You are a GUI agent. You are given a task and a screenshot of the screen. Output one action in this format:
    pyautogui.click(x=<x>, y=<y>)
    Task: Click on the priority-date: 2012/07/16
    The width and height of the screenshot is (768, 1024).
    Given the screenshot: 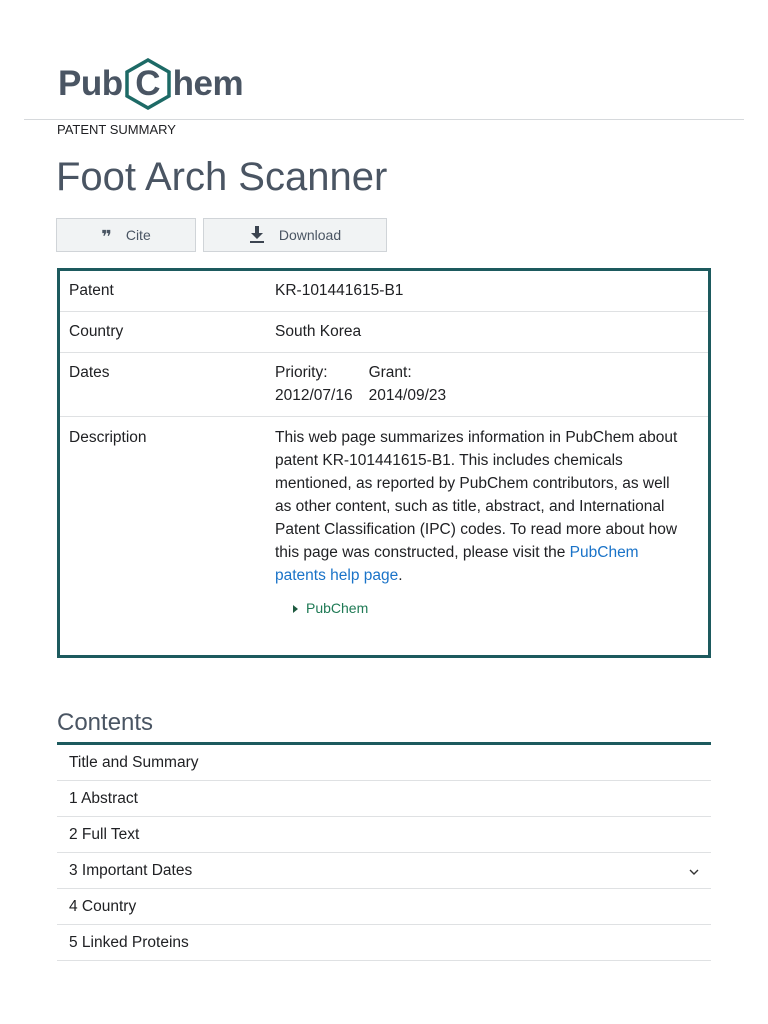 What is the action you would take?
    pyautogui.click(x=314, y=395)
    